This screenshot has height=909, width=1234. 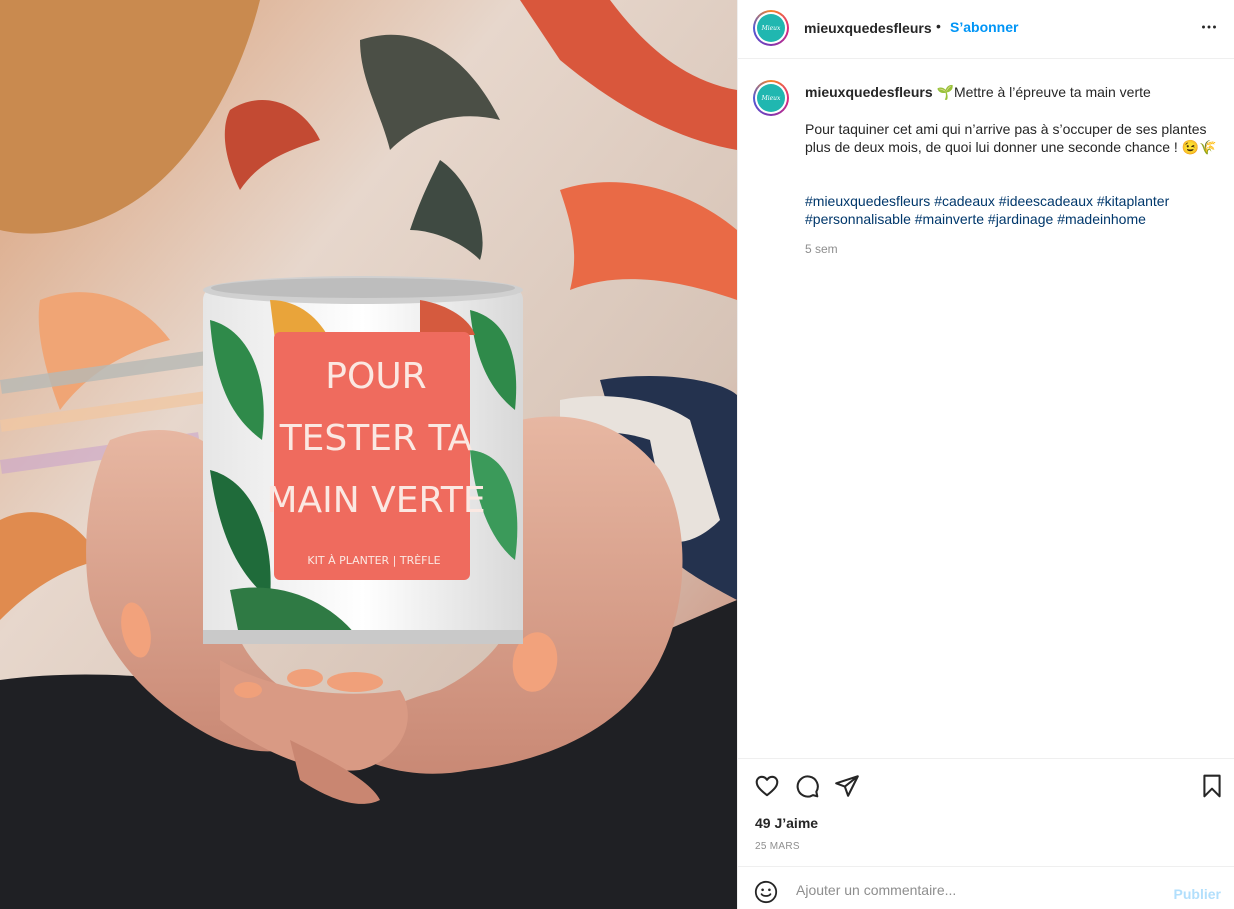 I want to click on caption-username: mieuxquedesfleurs, so click(x=869, y=92).